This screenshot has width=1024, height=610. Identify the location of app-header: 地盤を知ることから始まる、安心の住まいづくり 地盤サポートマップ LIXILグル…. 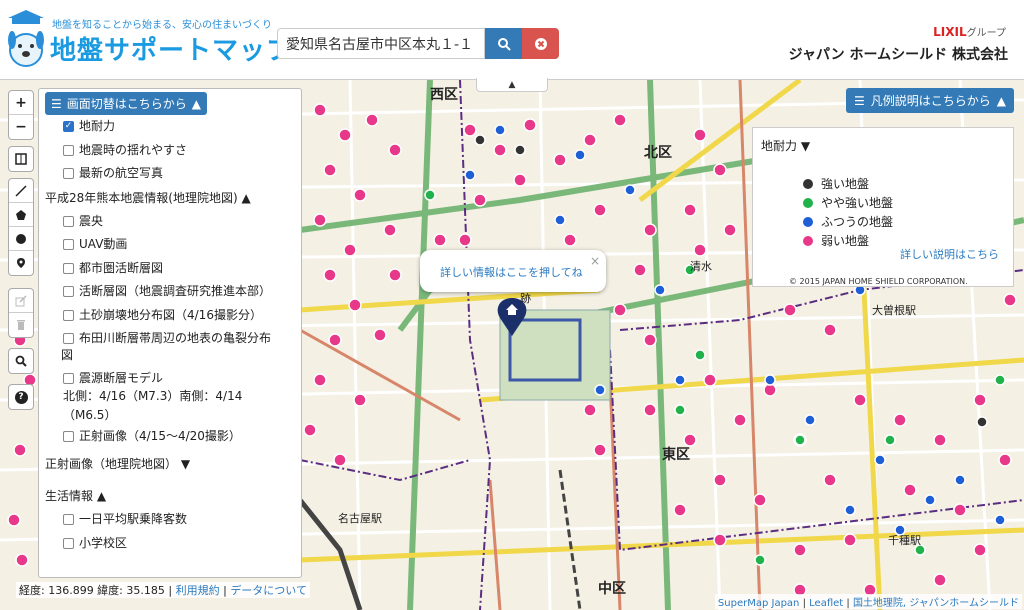
(512, 40).